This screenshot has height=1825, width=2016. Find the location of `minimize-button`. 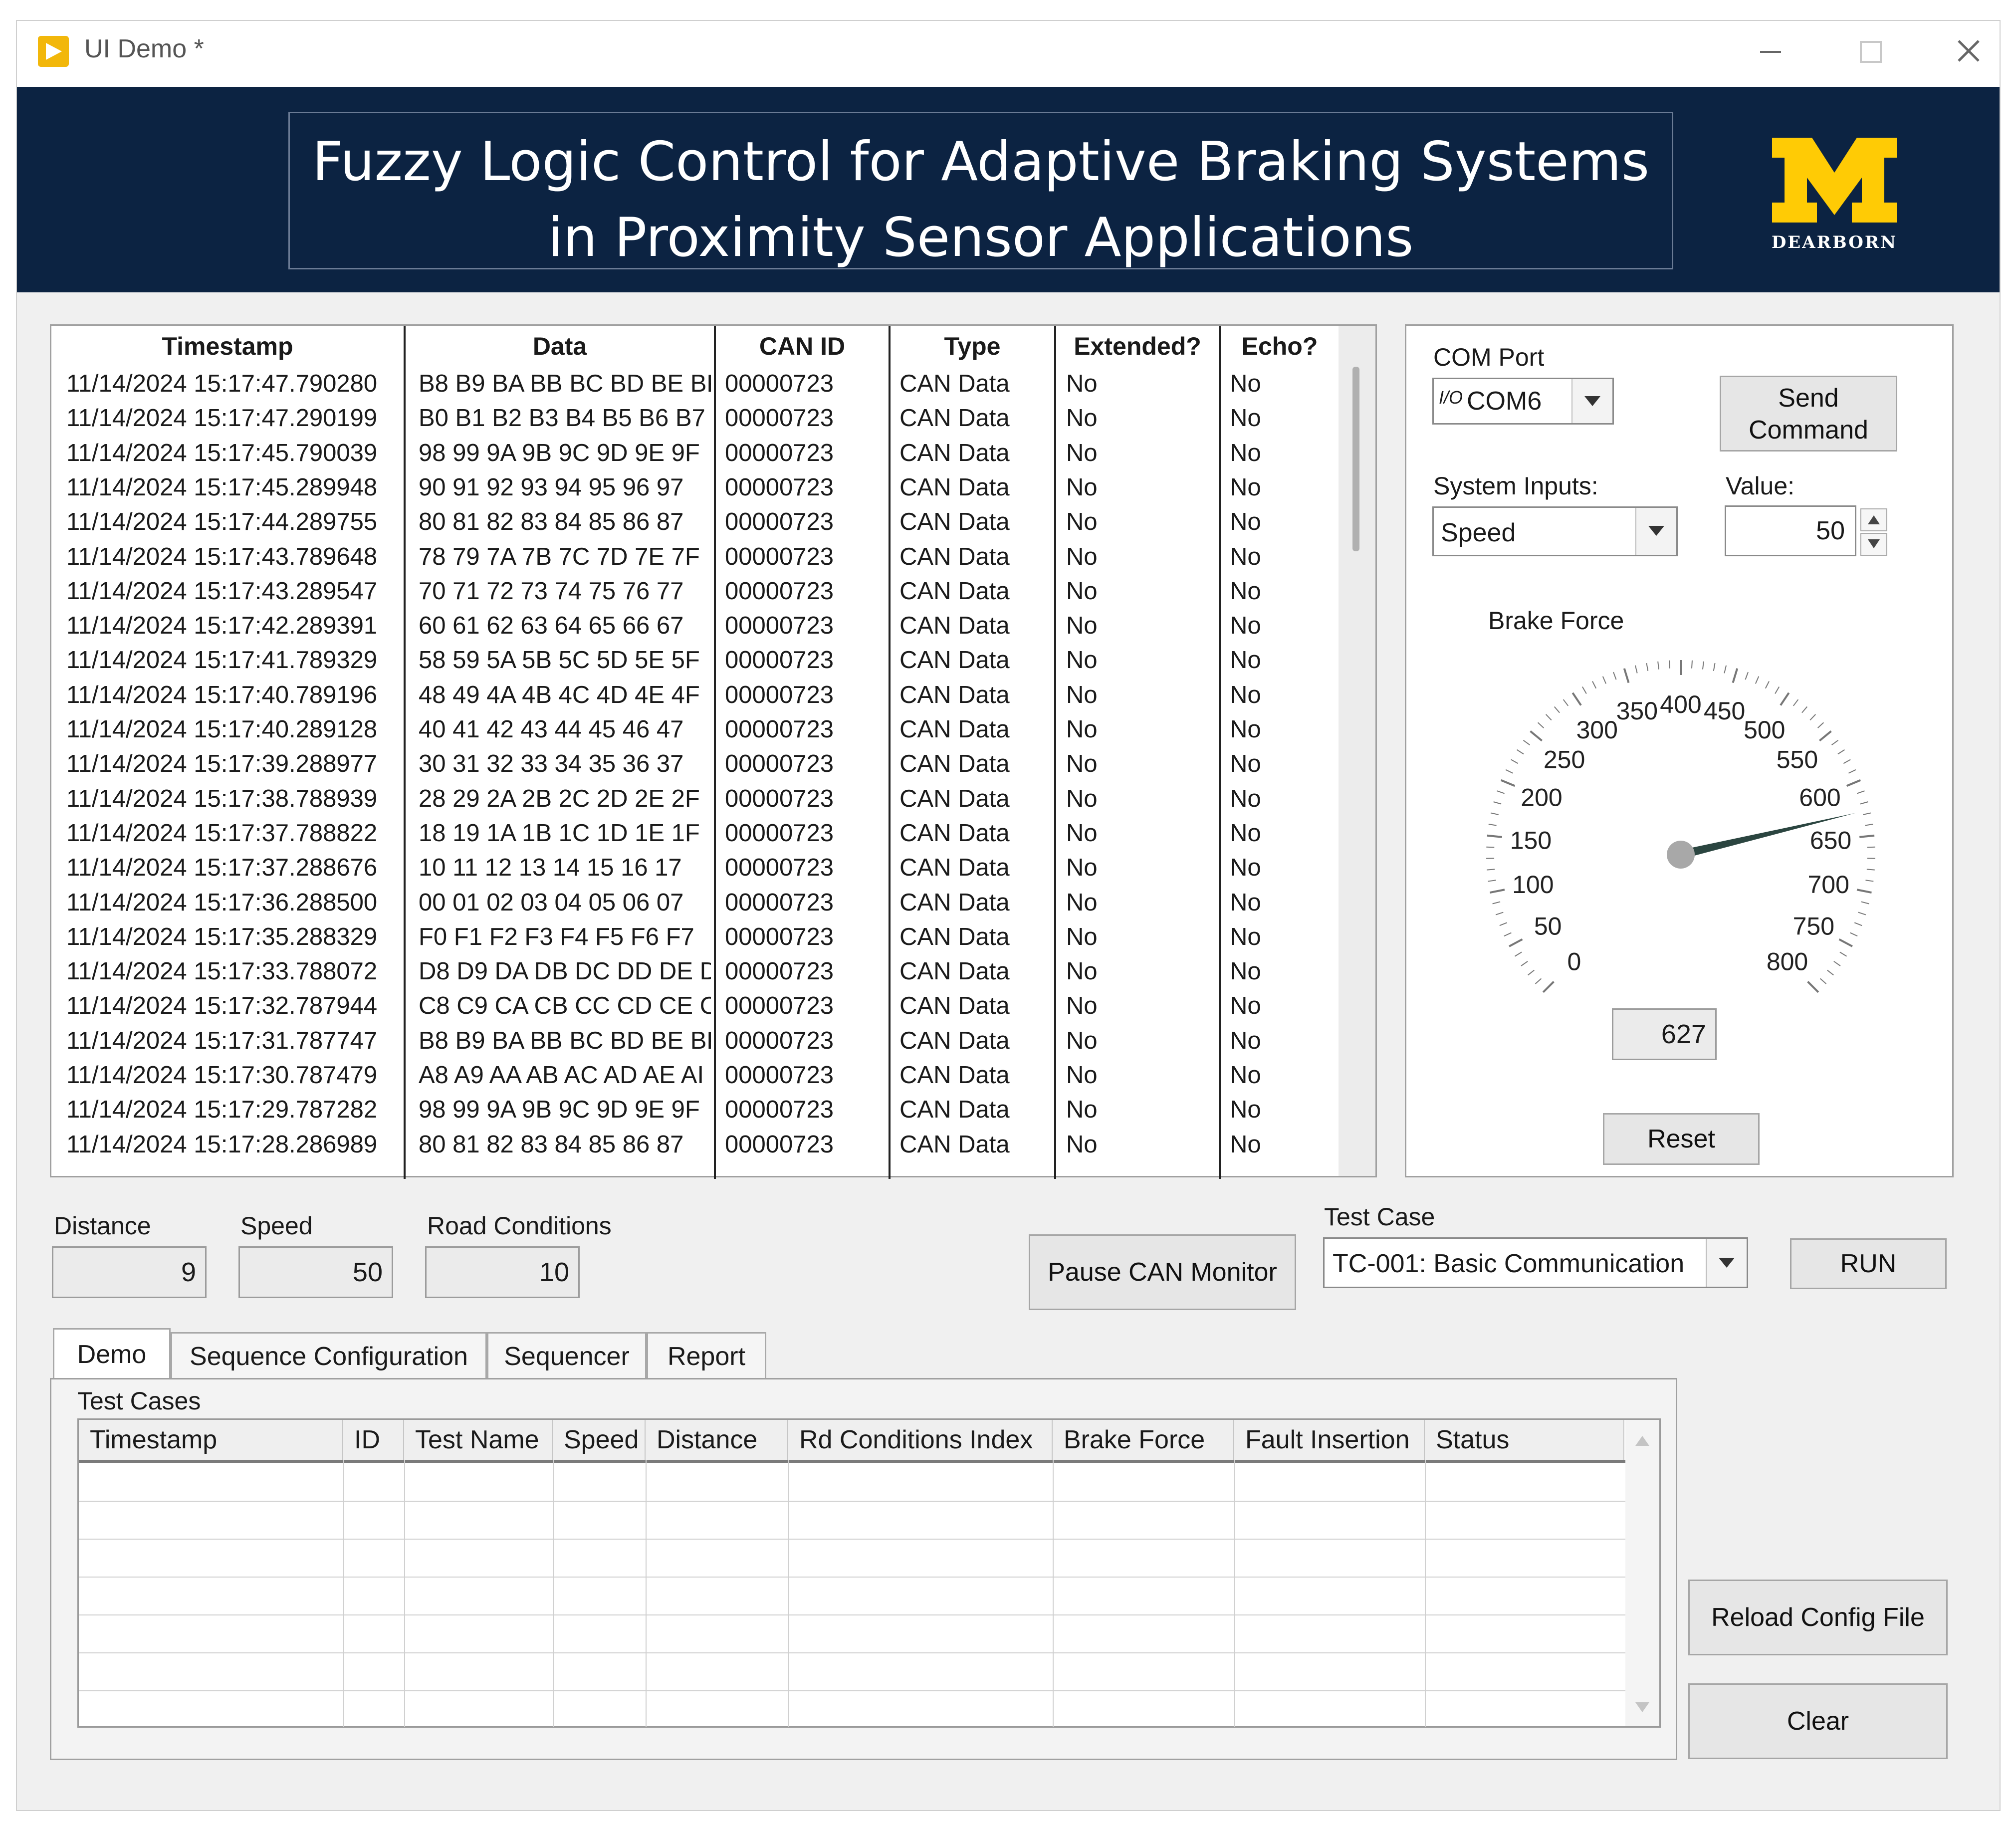

minimize-button is located at coordinates (1770, 52).